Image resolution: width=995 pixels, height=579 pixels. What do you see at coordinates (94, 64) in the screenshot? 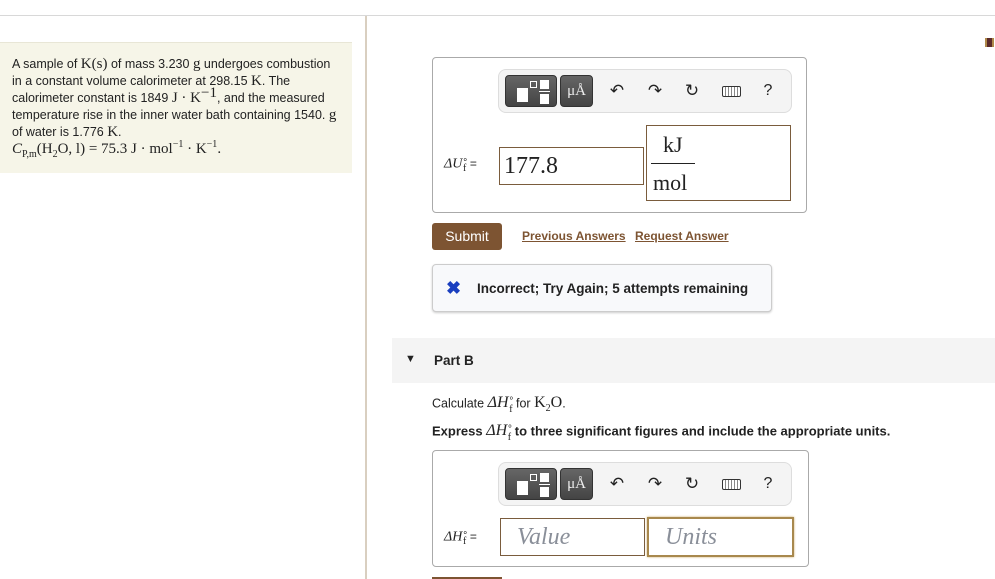
I see `problem-math: K(s)` at bounding box center [94, 64].